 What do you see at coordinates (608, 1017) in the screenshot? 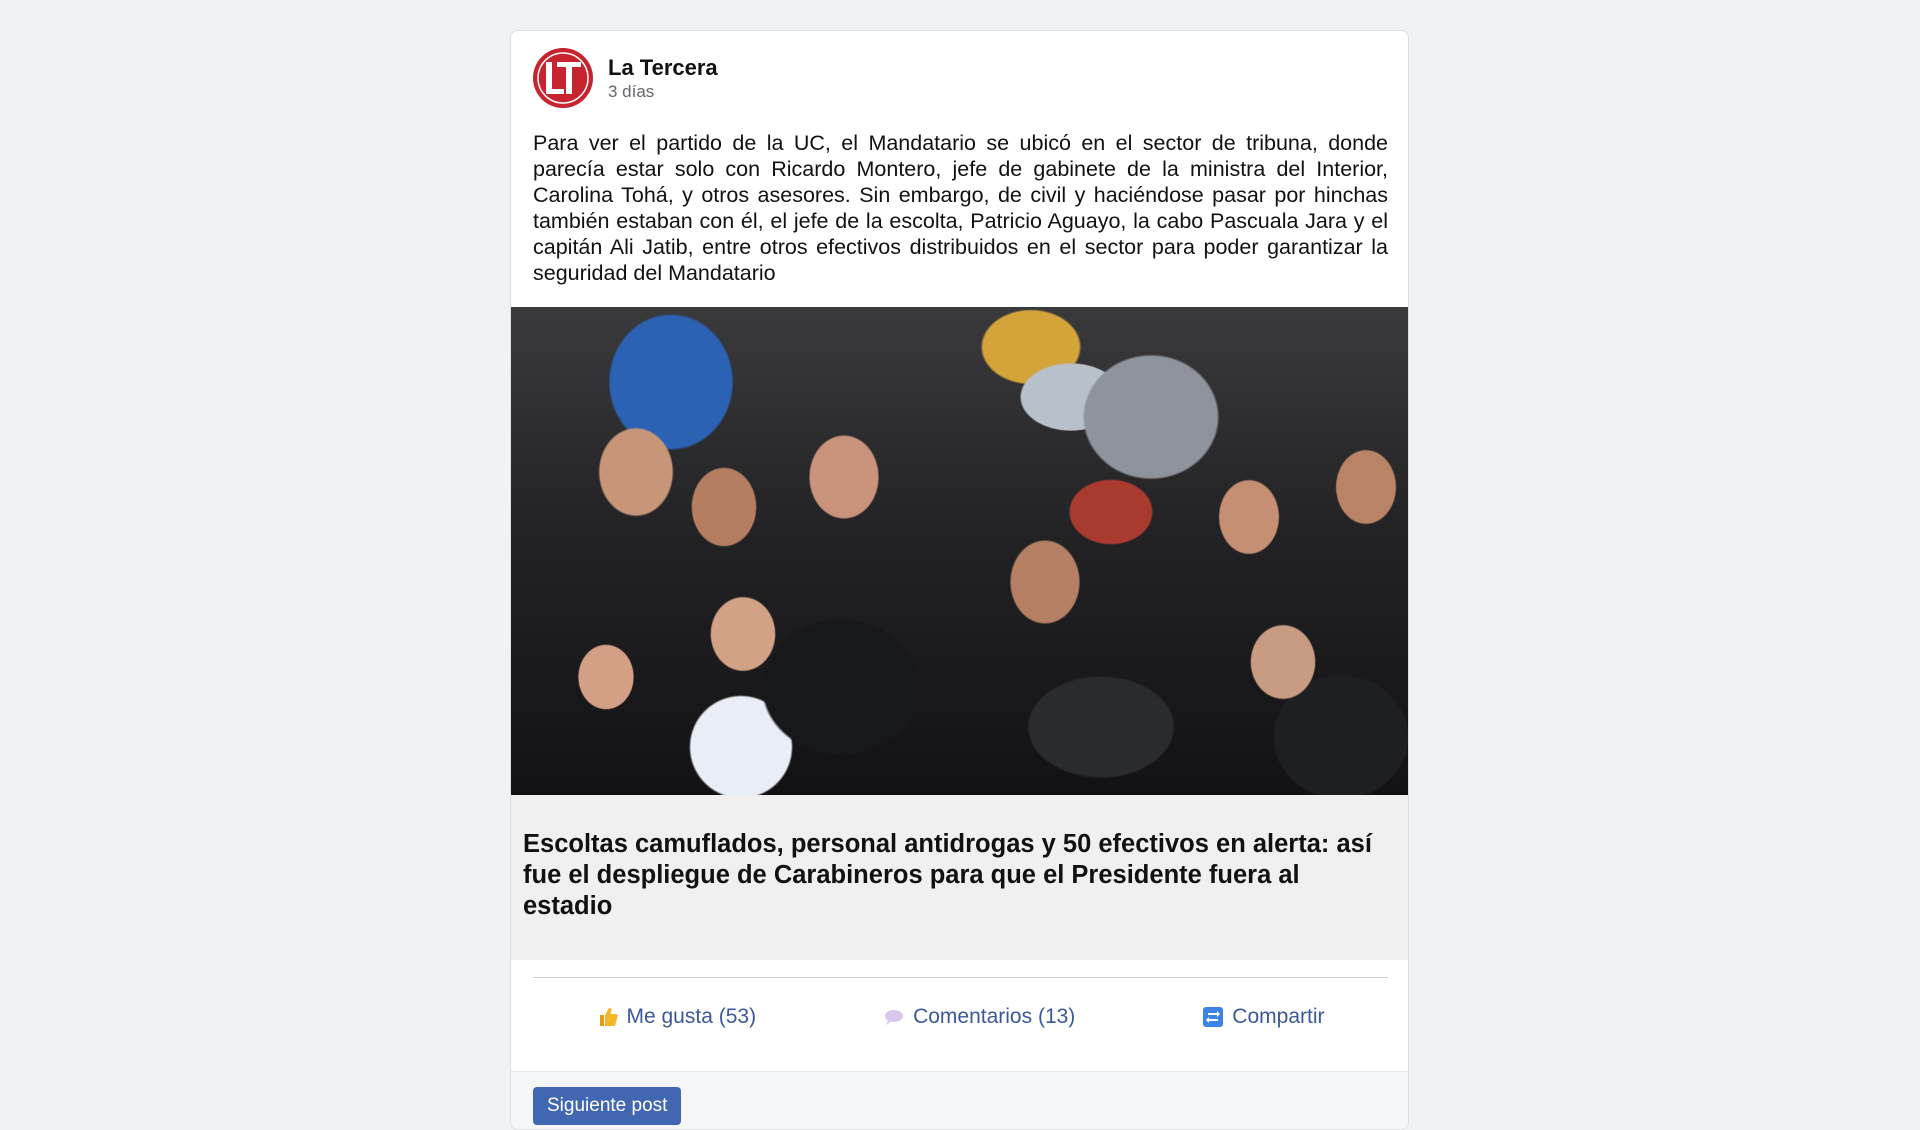
I see `thumbs-up-icon` at bounding box center [608, 1017].